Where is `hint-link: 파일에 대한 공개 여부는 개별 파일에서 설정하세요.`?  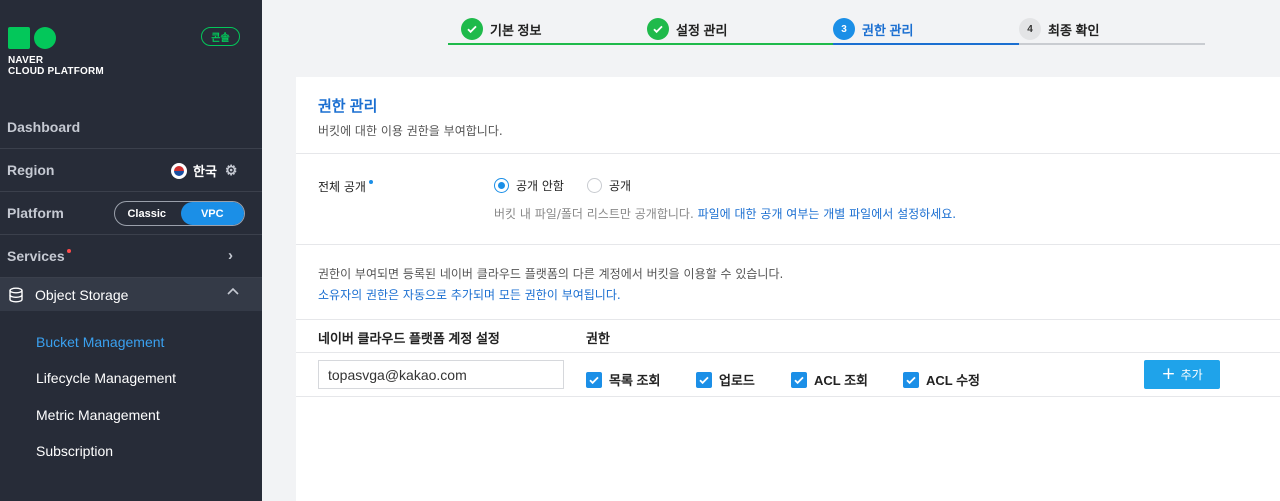 hint-link: 파일에 대한 공개 여부는 개별 파일에서 설정하세요. is located at coordinates (827, 214).